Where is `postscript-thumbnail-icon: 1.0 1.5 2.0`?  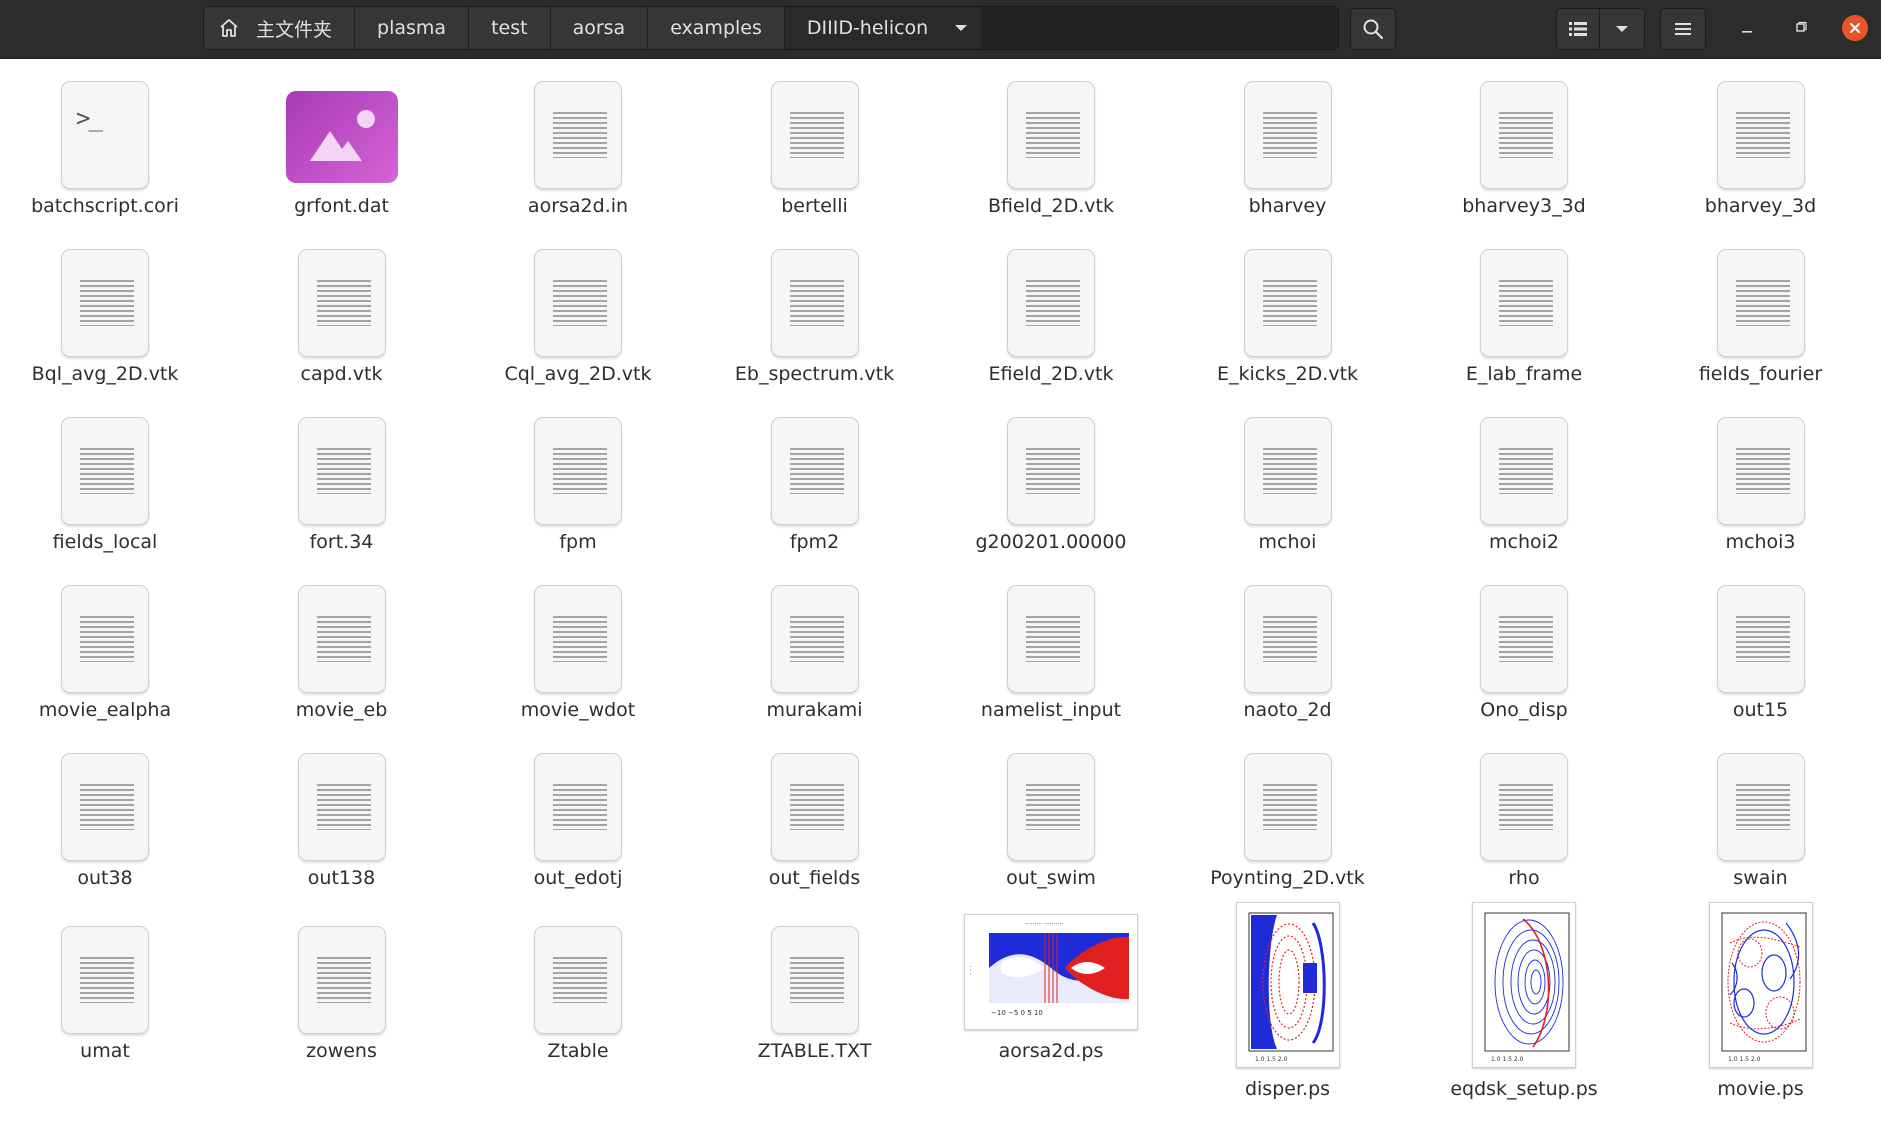 postscript-thumbnail-icon: 1.0 1.5 2.0 is located at coordinates (1524, 985).